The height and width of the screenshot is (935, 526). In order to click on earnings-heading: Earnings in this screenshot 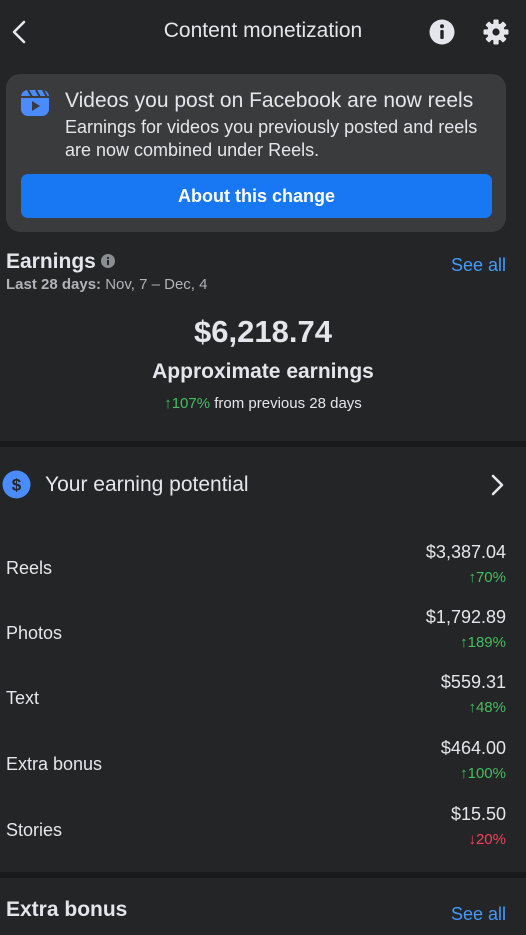, I will do `click(51, 261)`.